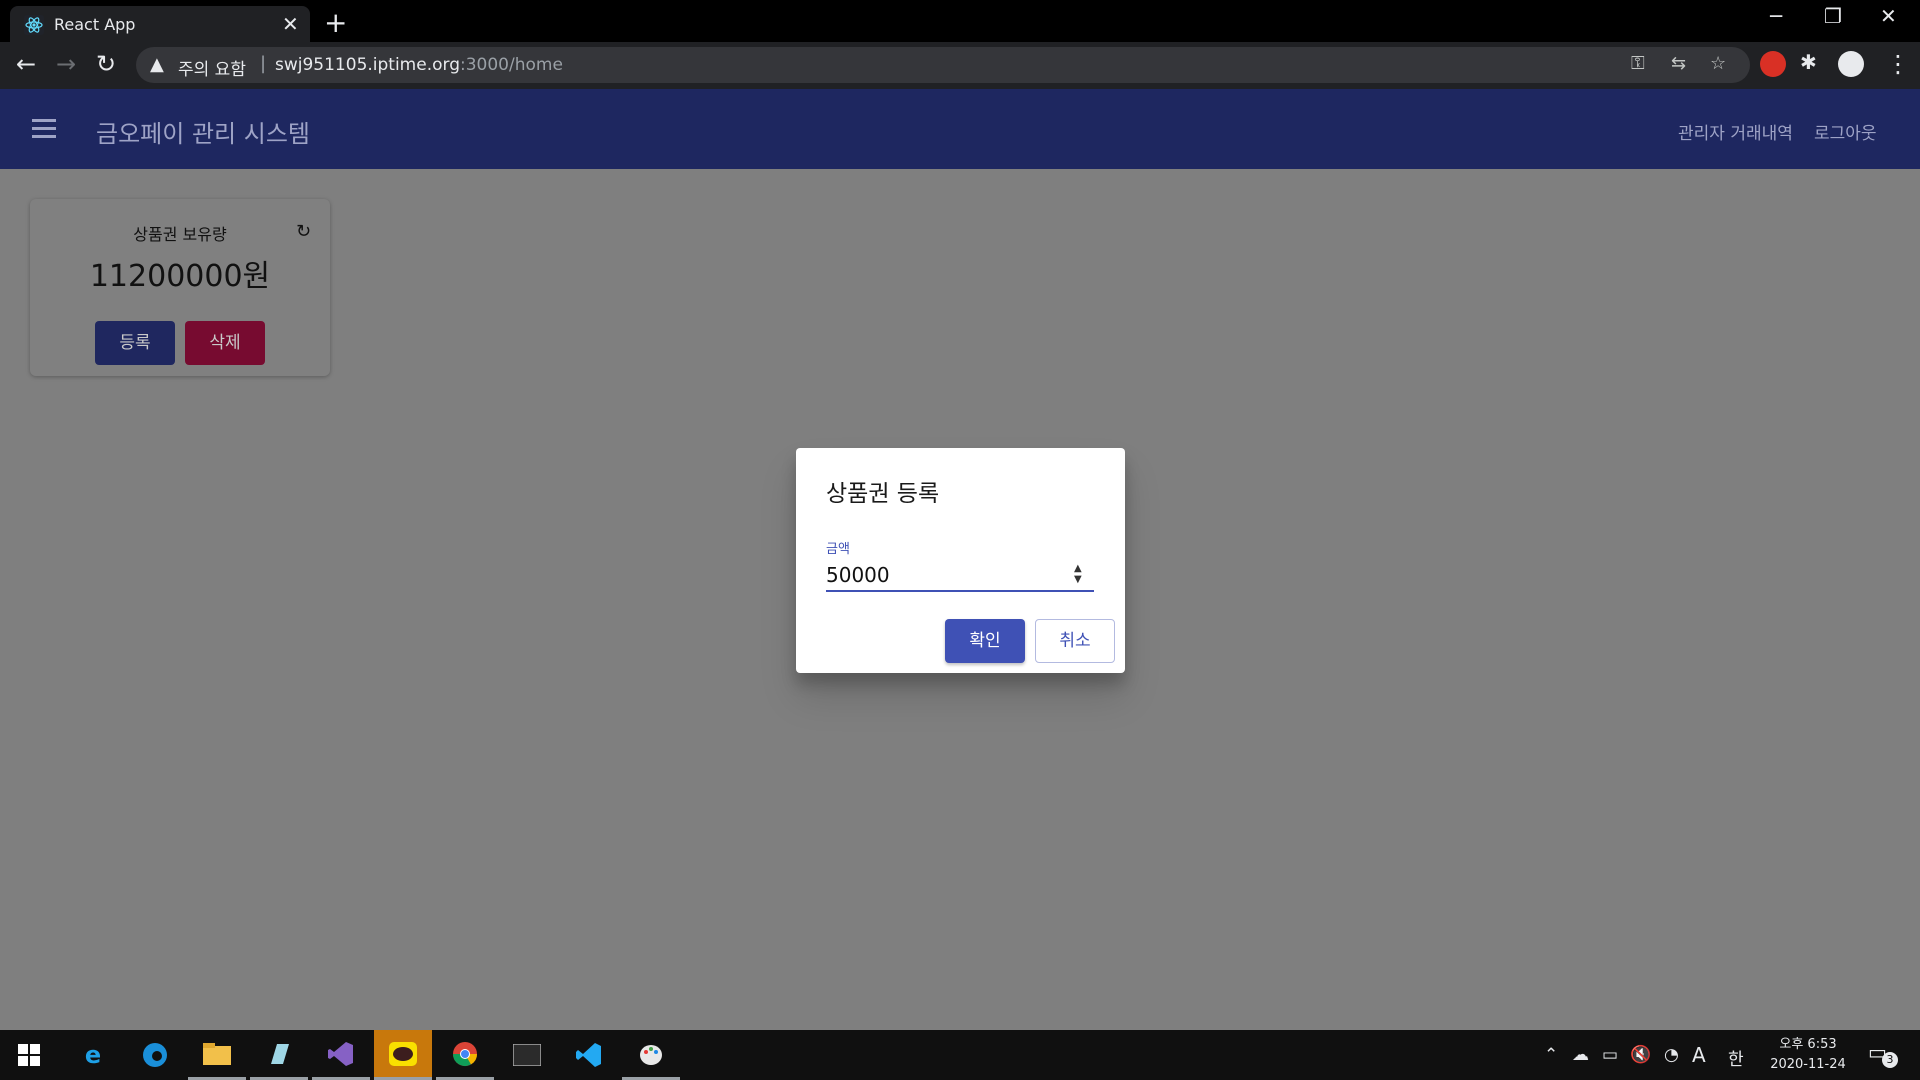  Describe the element at coordinates (135, 343) in the screenshot. I see `register-button: 등록` at that location.